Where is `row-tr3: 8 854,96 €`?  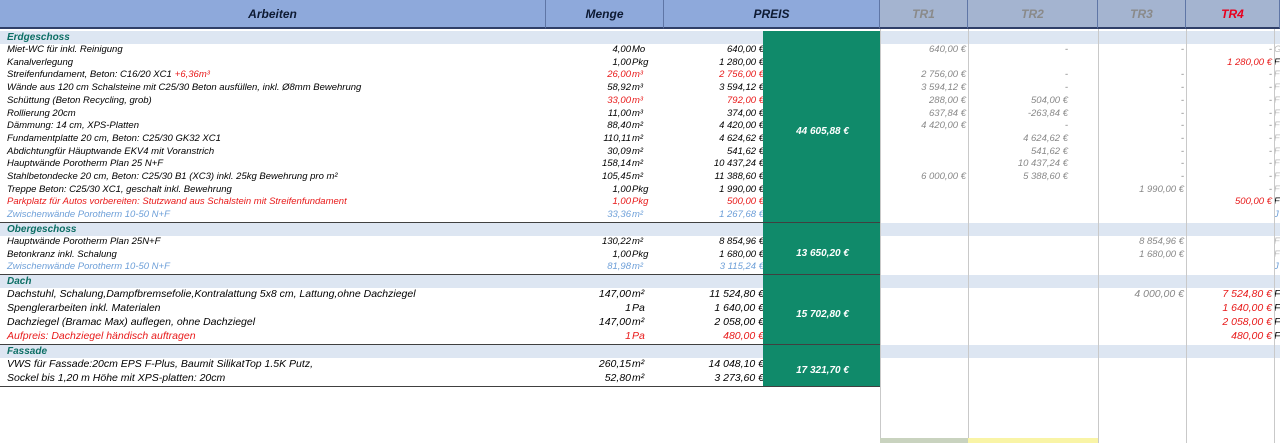
row-tr3: 8 854,96 € is located at coordinates (1141, 242).